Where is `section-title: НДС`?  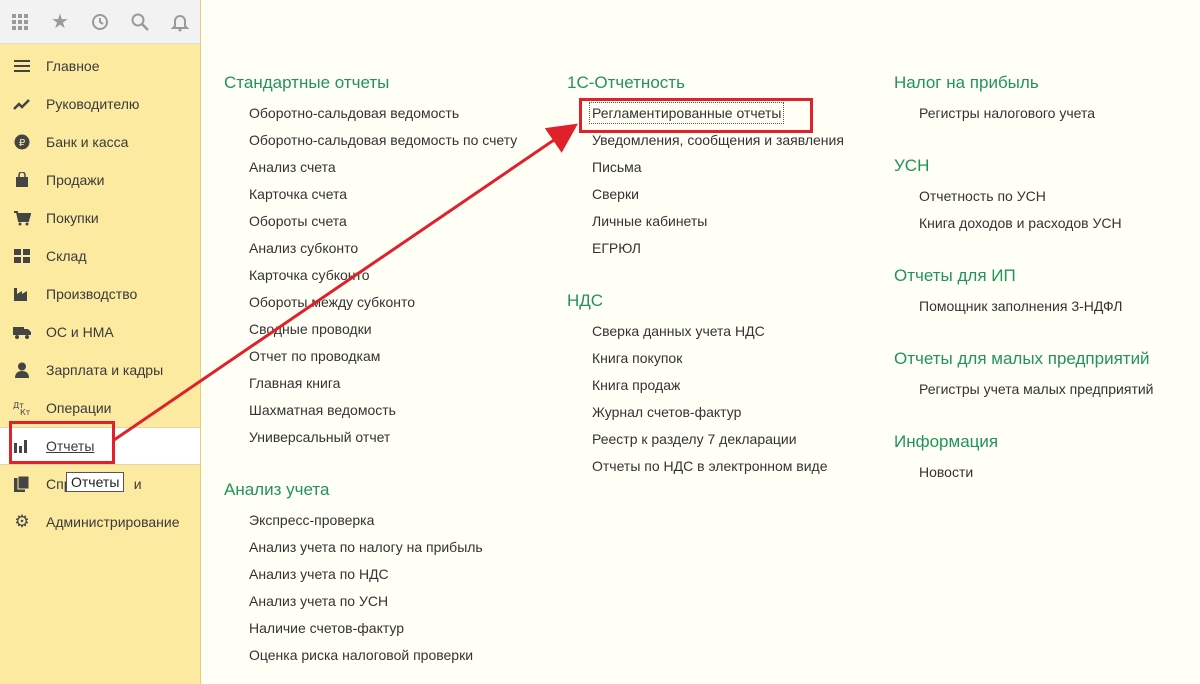
section-title: НДС is located at coordinates (585, 300).